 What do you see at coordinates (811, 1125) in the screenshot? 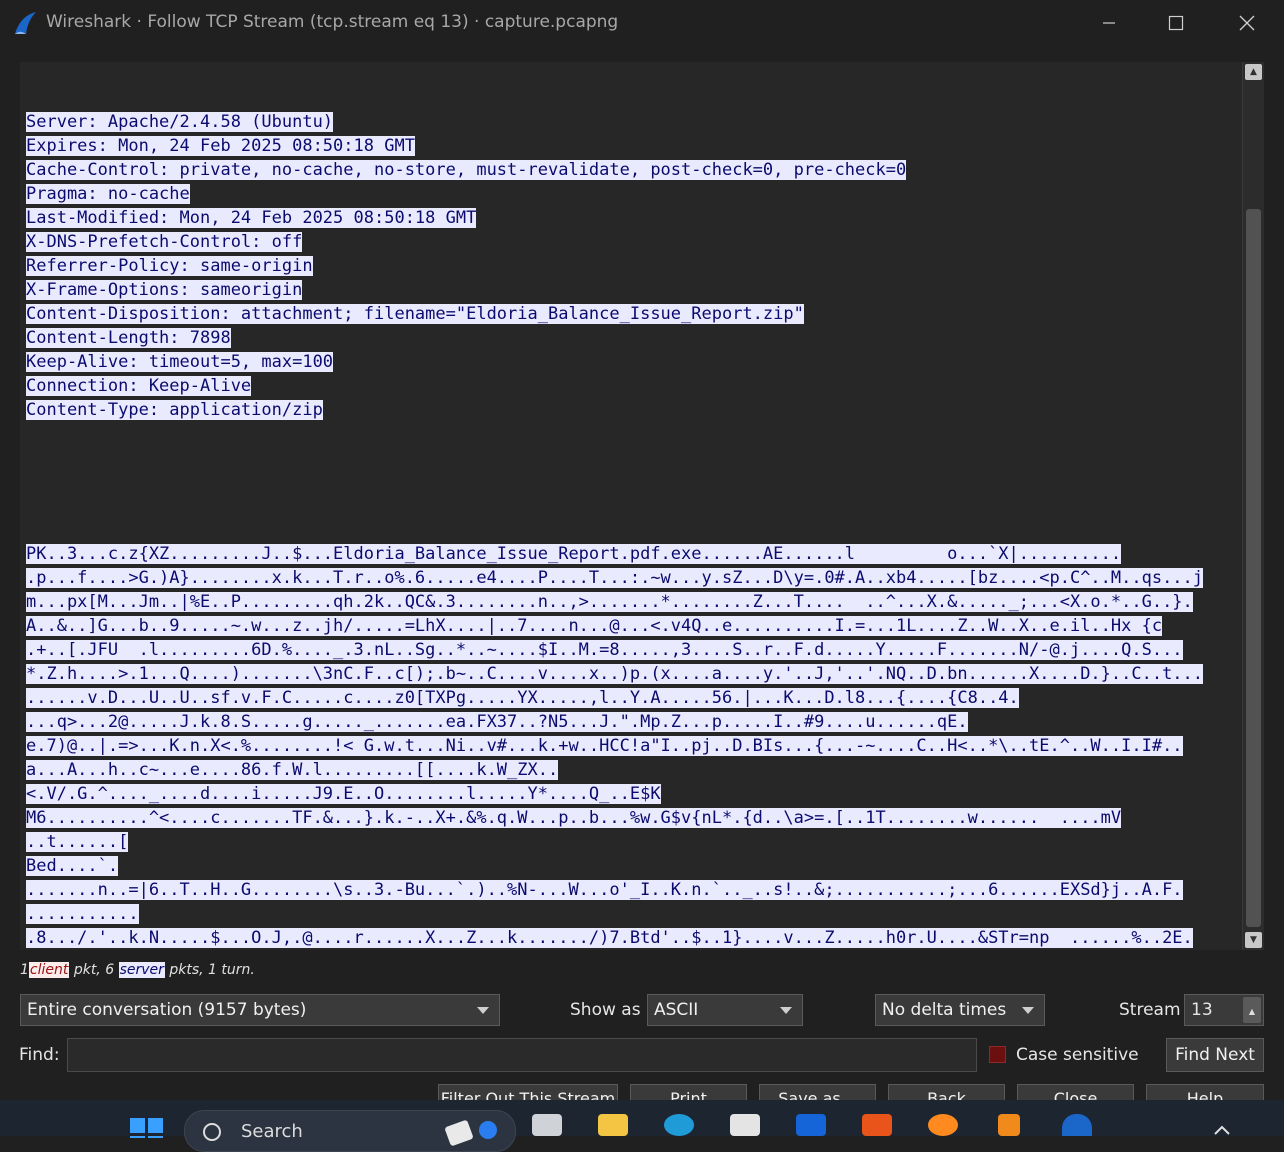
I see `app-blue-icon` at bounding box center [811, 1125].